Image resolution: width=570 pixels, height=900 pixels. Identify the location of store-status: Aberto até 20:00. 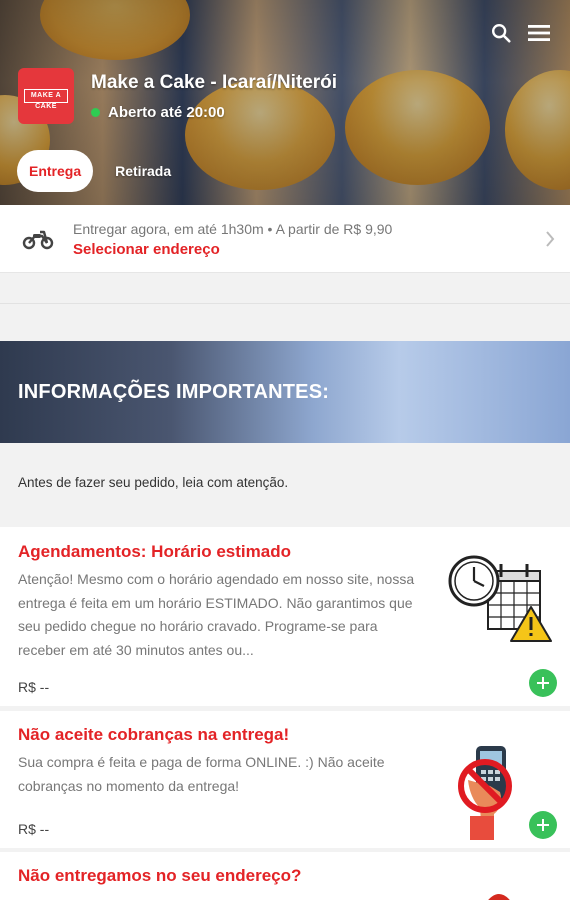
(158, 112).